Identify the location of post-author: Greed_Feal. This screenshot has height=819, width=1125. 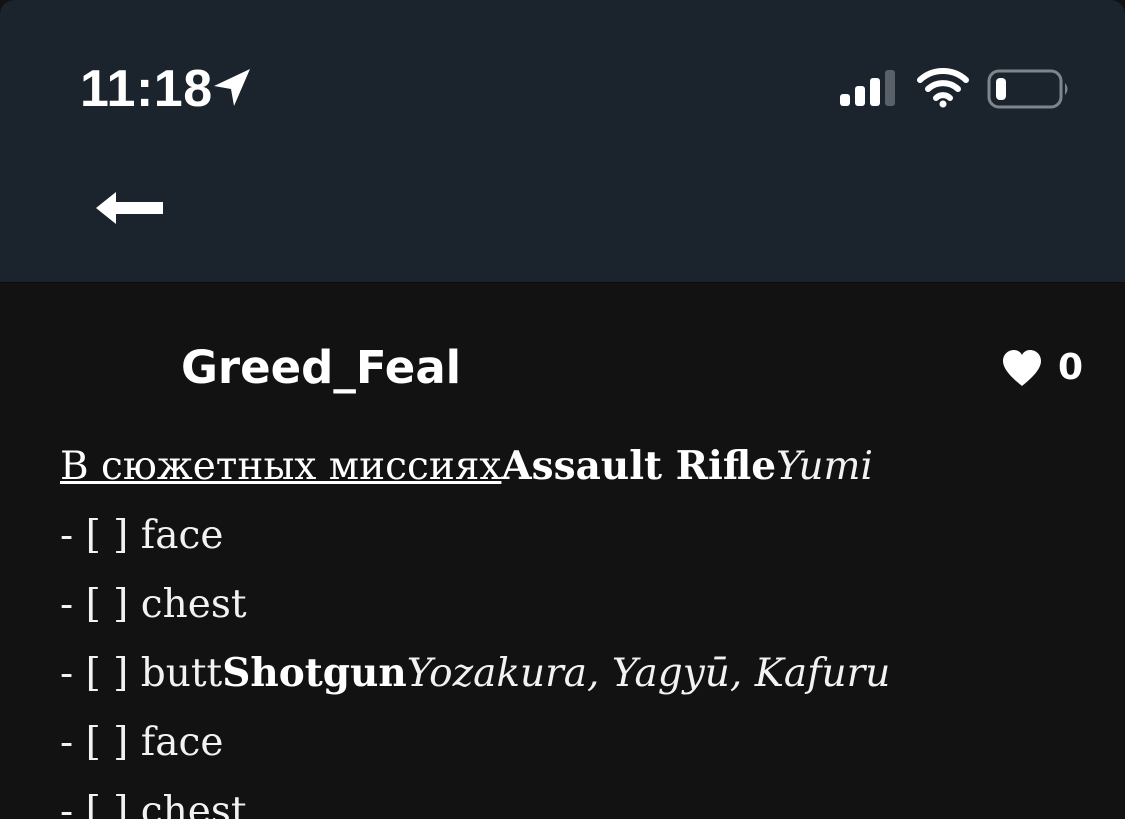
(321, 368).